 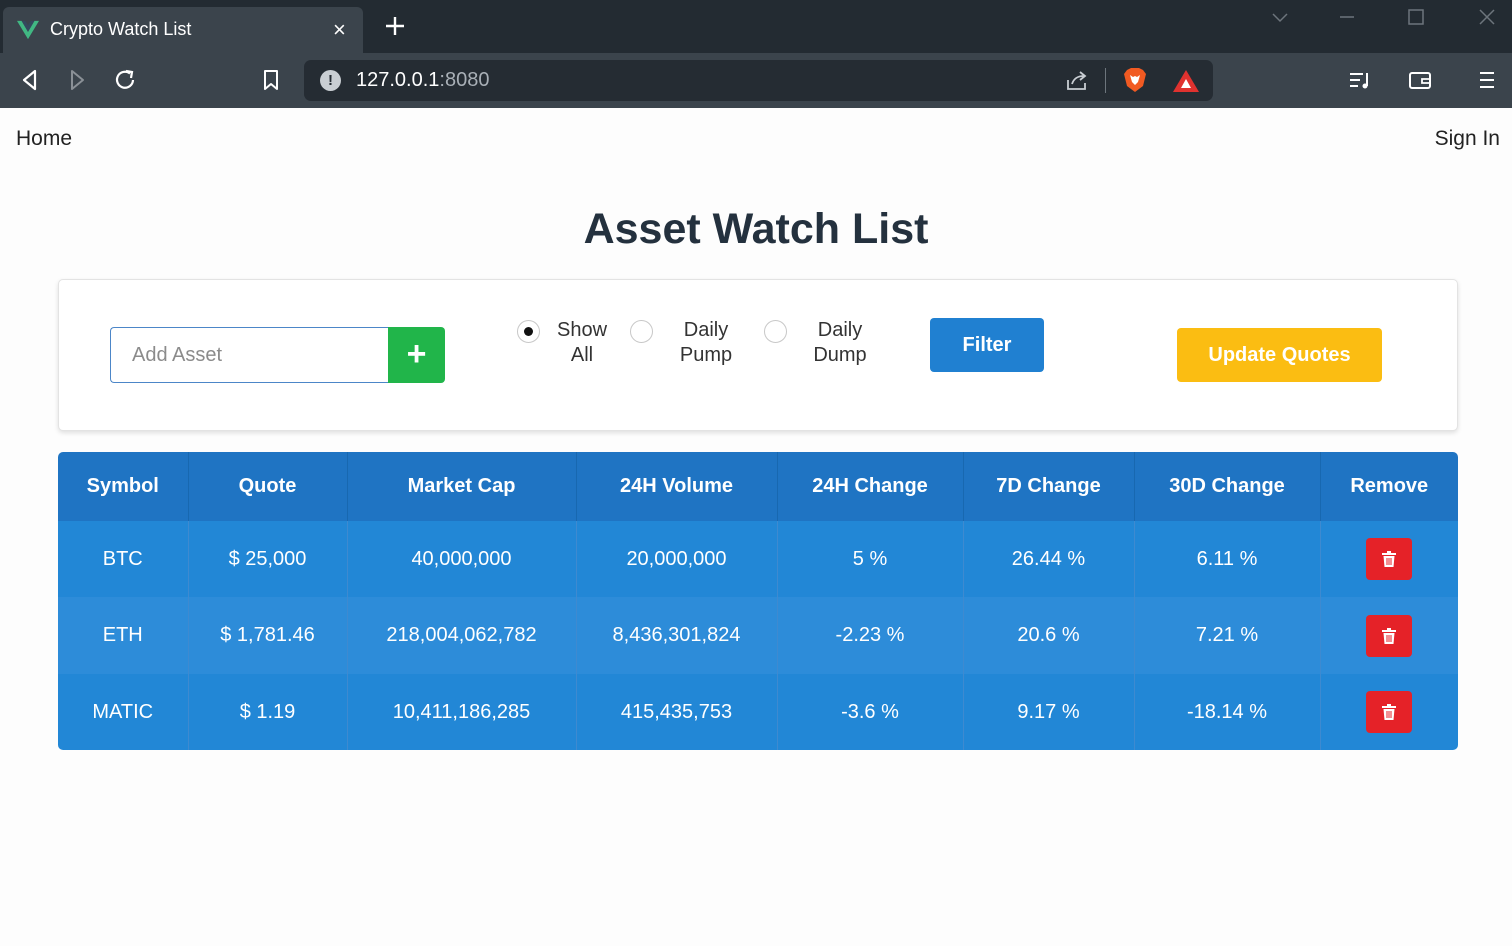 I want to click on nav-sign-in-link: Sign In, so click(x=1467, y=139).